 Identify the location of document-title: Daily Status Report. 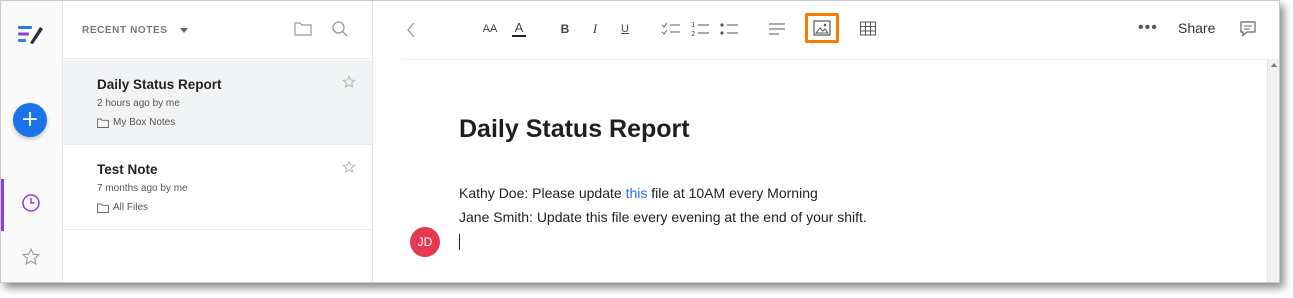
(574, 129).